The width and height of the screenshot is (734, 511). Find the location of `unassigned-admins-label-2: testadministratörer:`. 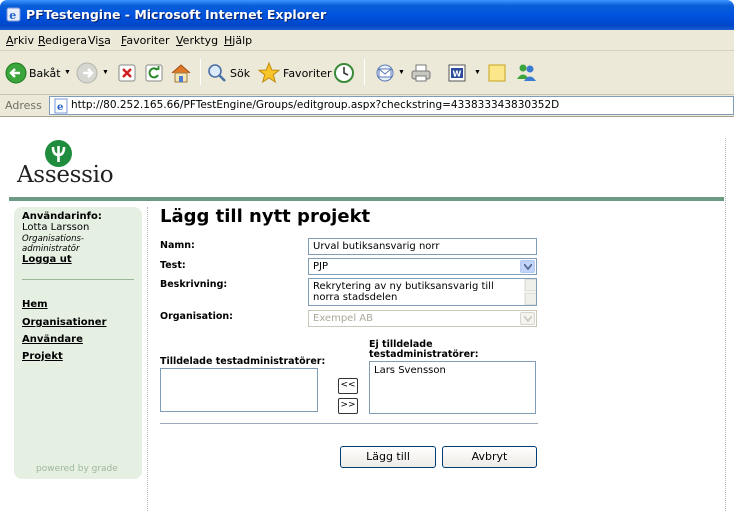

unassigned-admins-label-2: testadministratörer: is located at coordinates (424, 354).